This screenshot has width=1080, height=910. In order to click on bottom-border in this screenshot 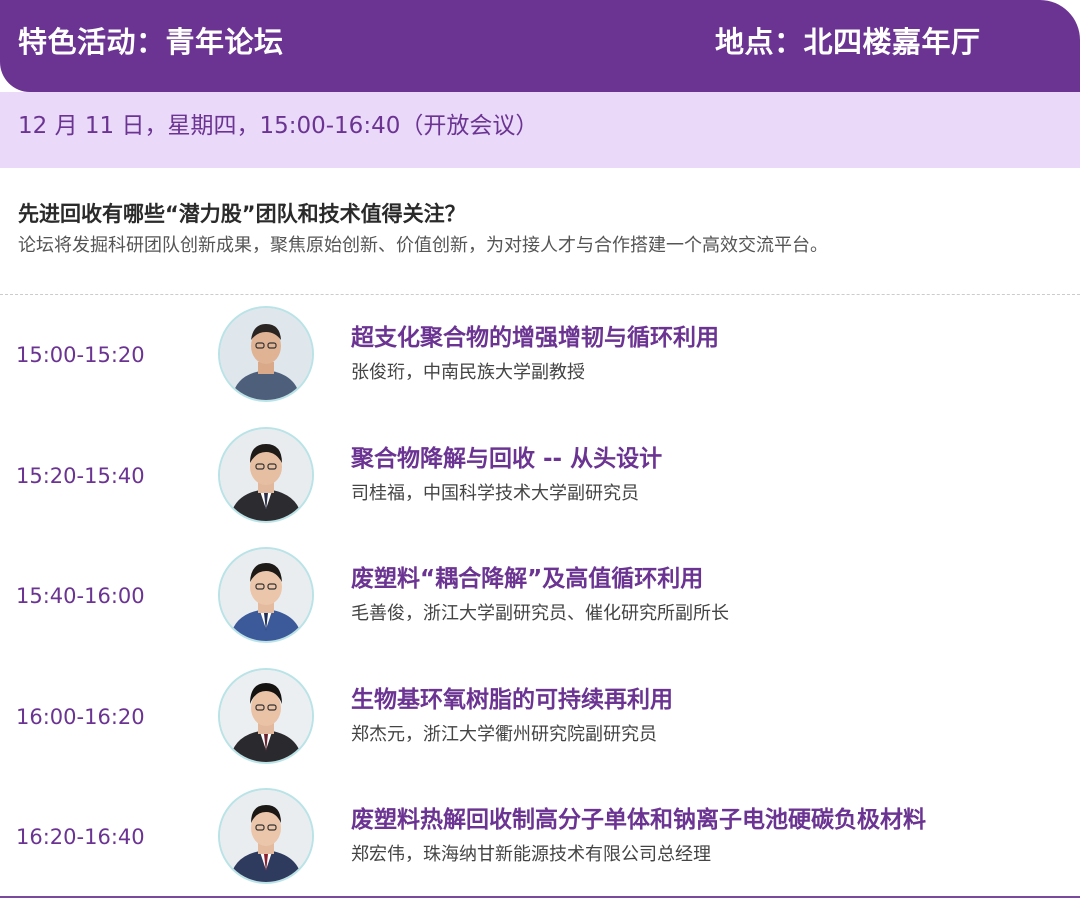, I will do `click(540, 897)`.